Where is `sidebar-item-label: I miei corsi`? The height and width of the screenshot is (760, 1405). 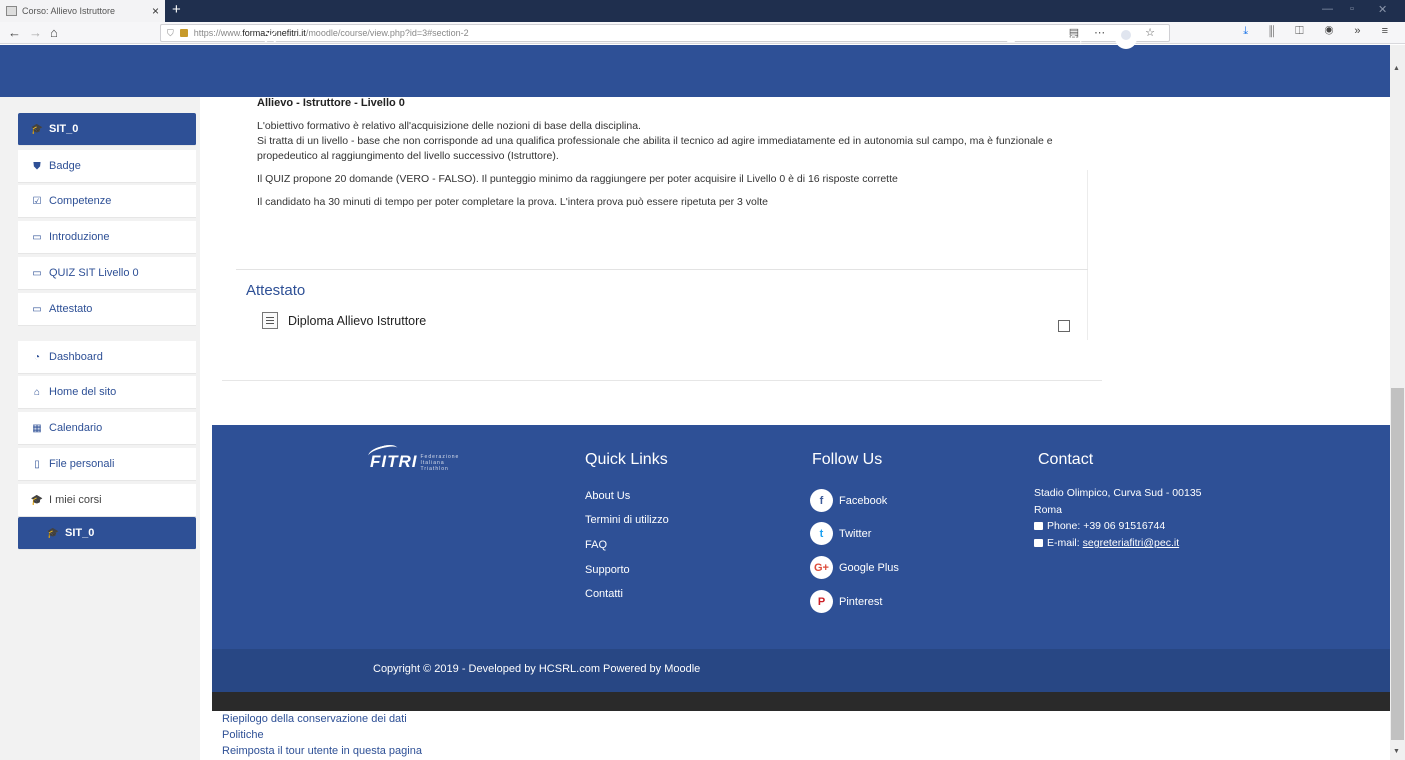
sidebar-item-label: I miei corsi is located at coordinates (75, 500).